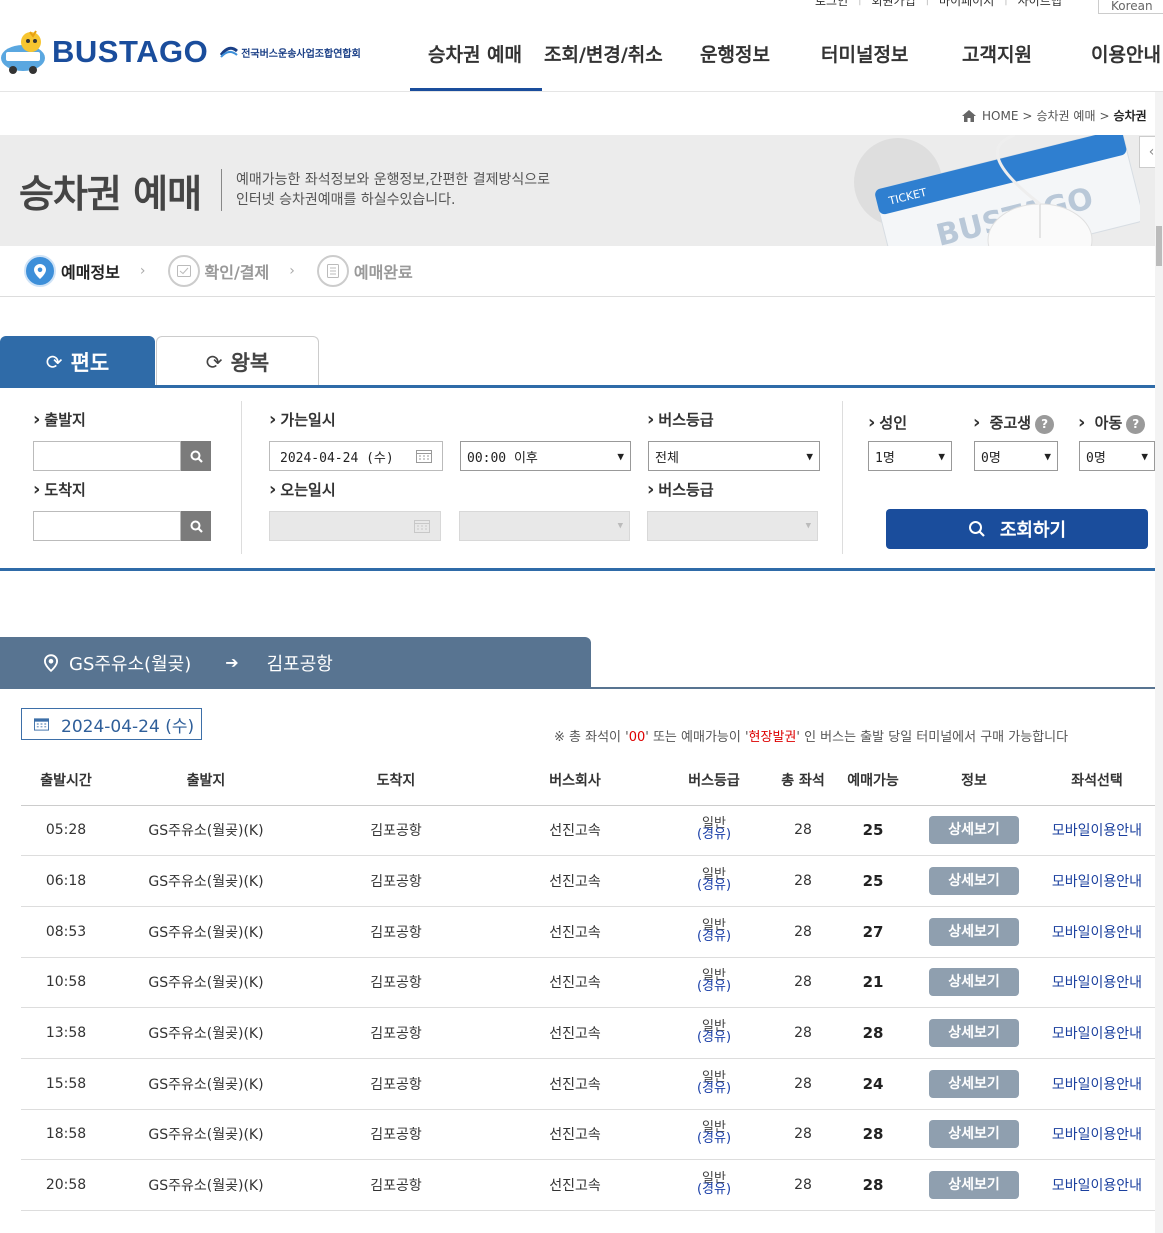 The image size is (1163, 1233). Describe the element at coordinates (932, 737) in the screenshot. I see `notice-part: ' 인 버스는 출발 당일 터미널에서 구매 가능합니다` at that location.